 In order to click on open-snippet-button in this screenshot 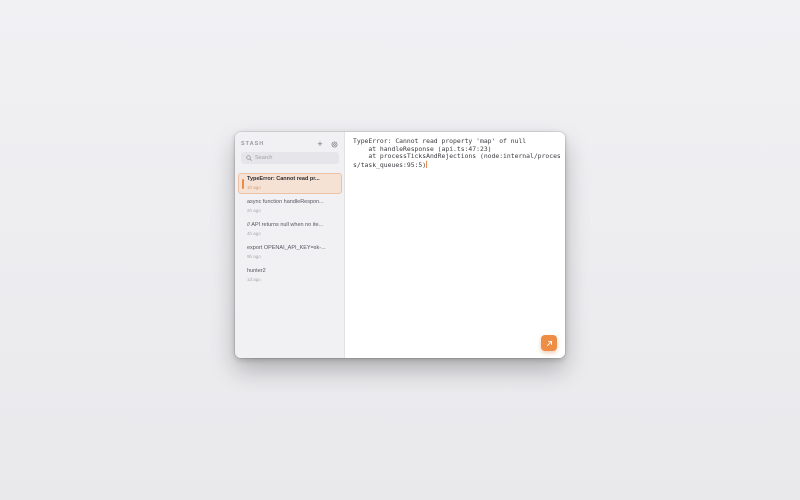, I will do `click(549, 343)`.